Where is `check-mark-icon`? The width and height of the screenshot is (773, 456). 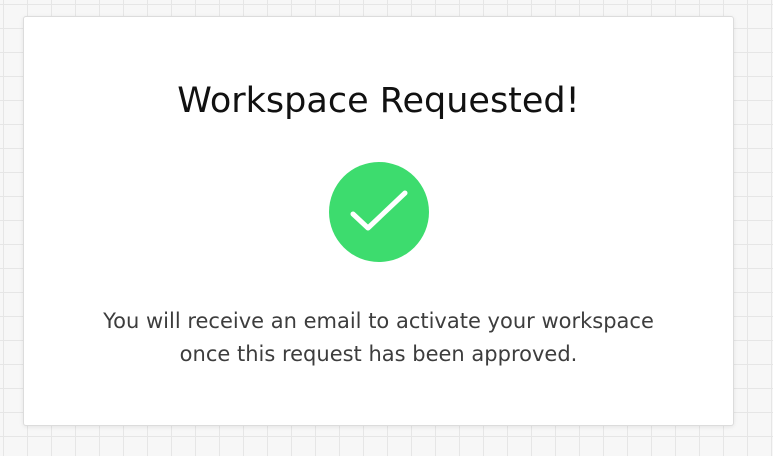 check-mark-icon is located at coordinates (379, 210).